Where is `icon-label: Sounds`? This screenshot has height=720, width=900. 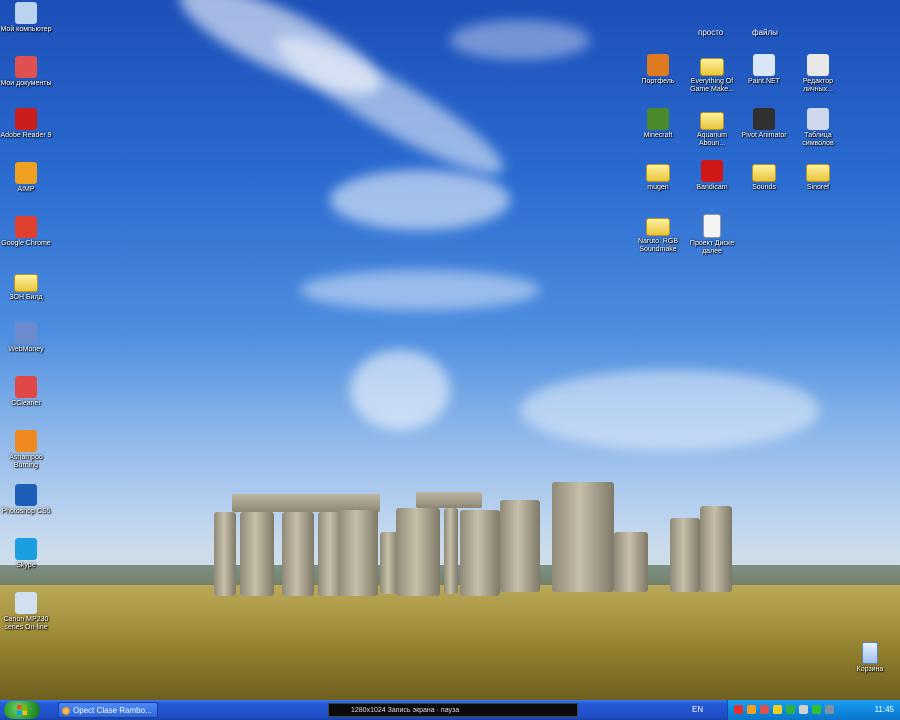 icon-label: Sounds is located at coordinates (764, 187).